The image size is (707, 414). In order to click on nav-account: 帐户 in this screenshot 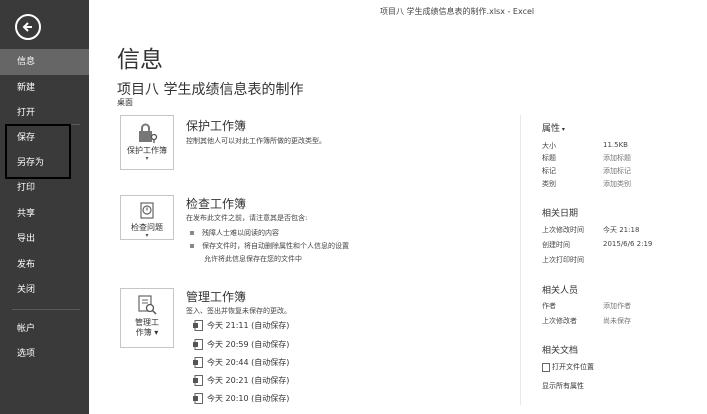, I will do `click(44, 329)`.